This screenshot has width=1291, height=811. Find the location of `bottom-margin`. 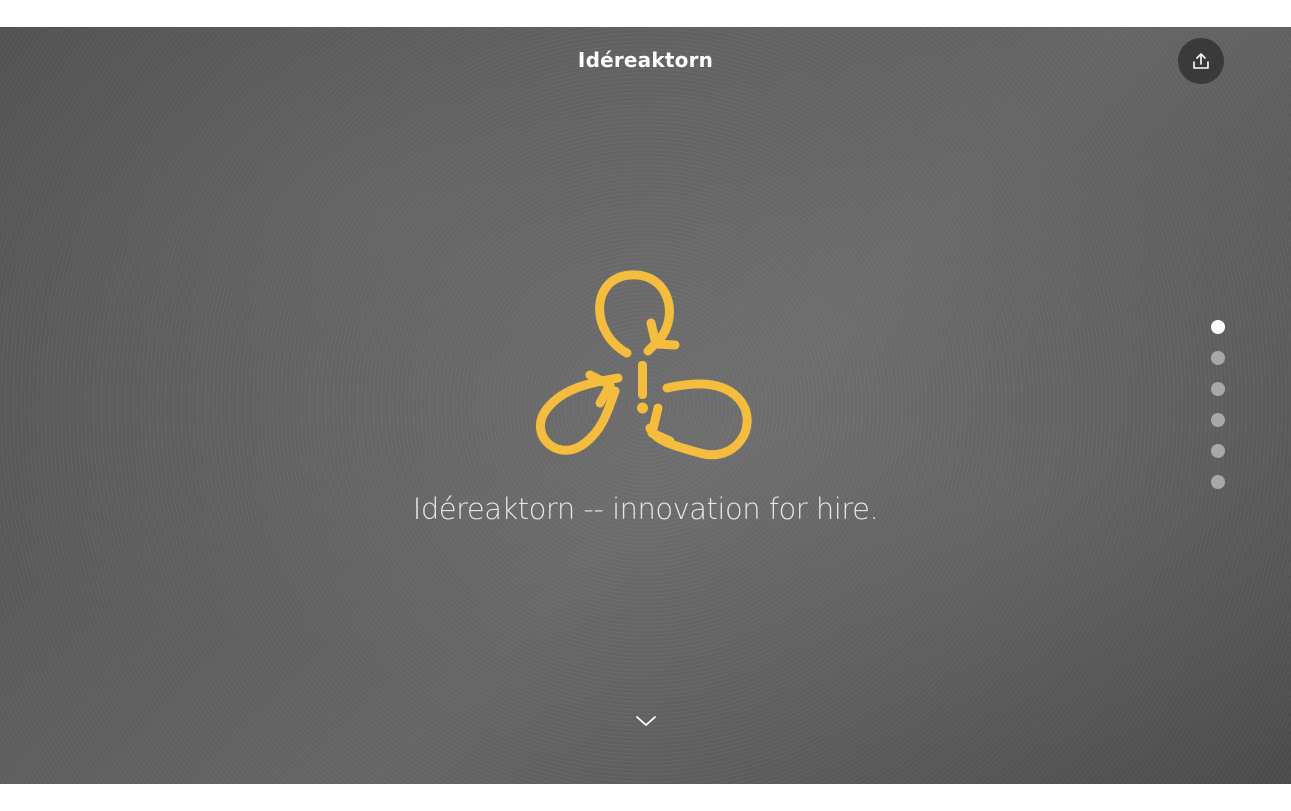

bottom-margin is located at coordinates (645, 797).